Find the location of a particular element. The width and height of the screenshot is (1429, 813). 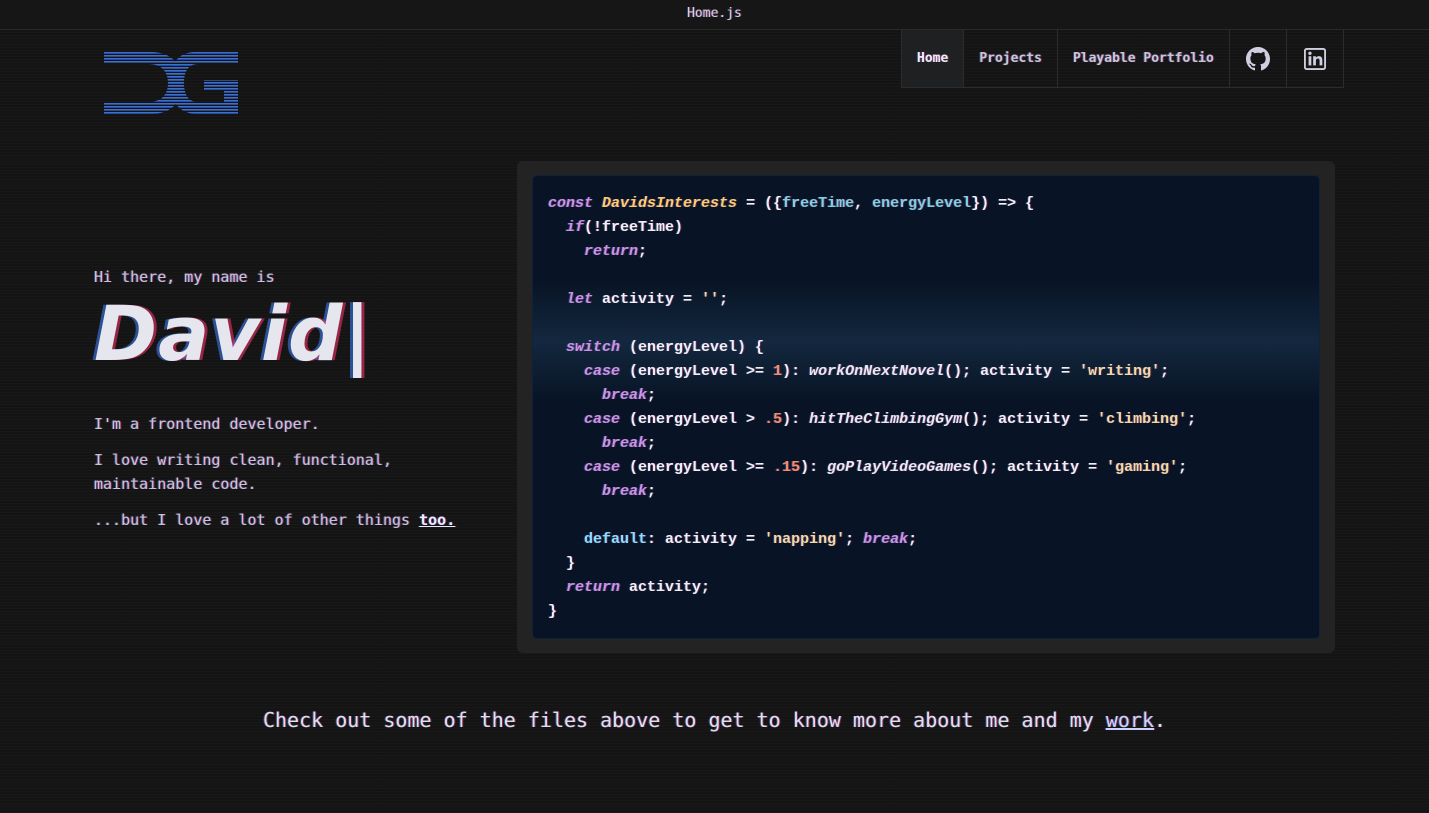

nav-home: Home is located at coordinates (933, 58).